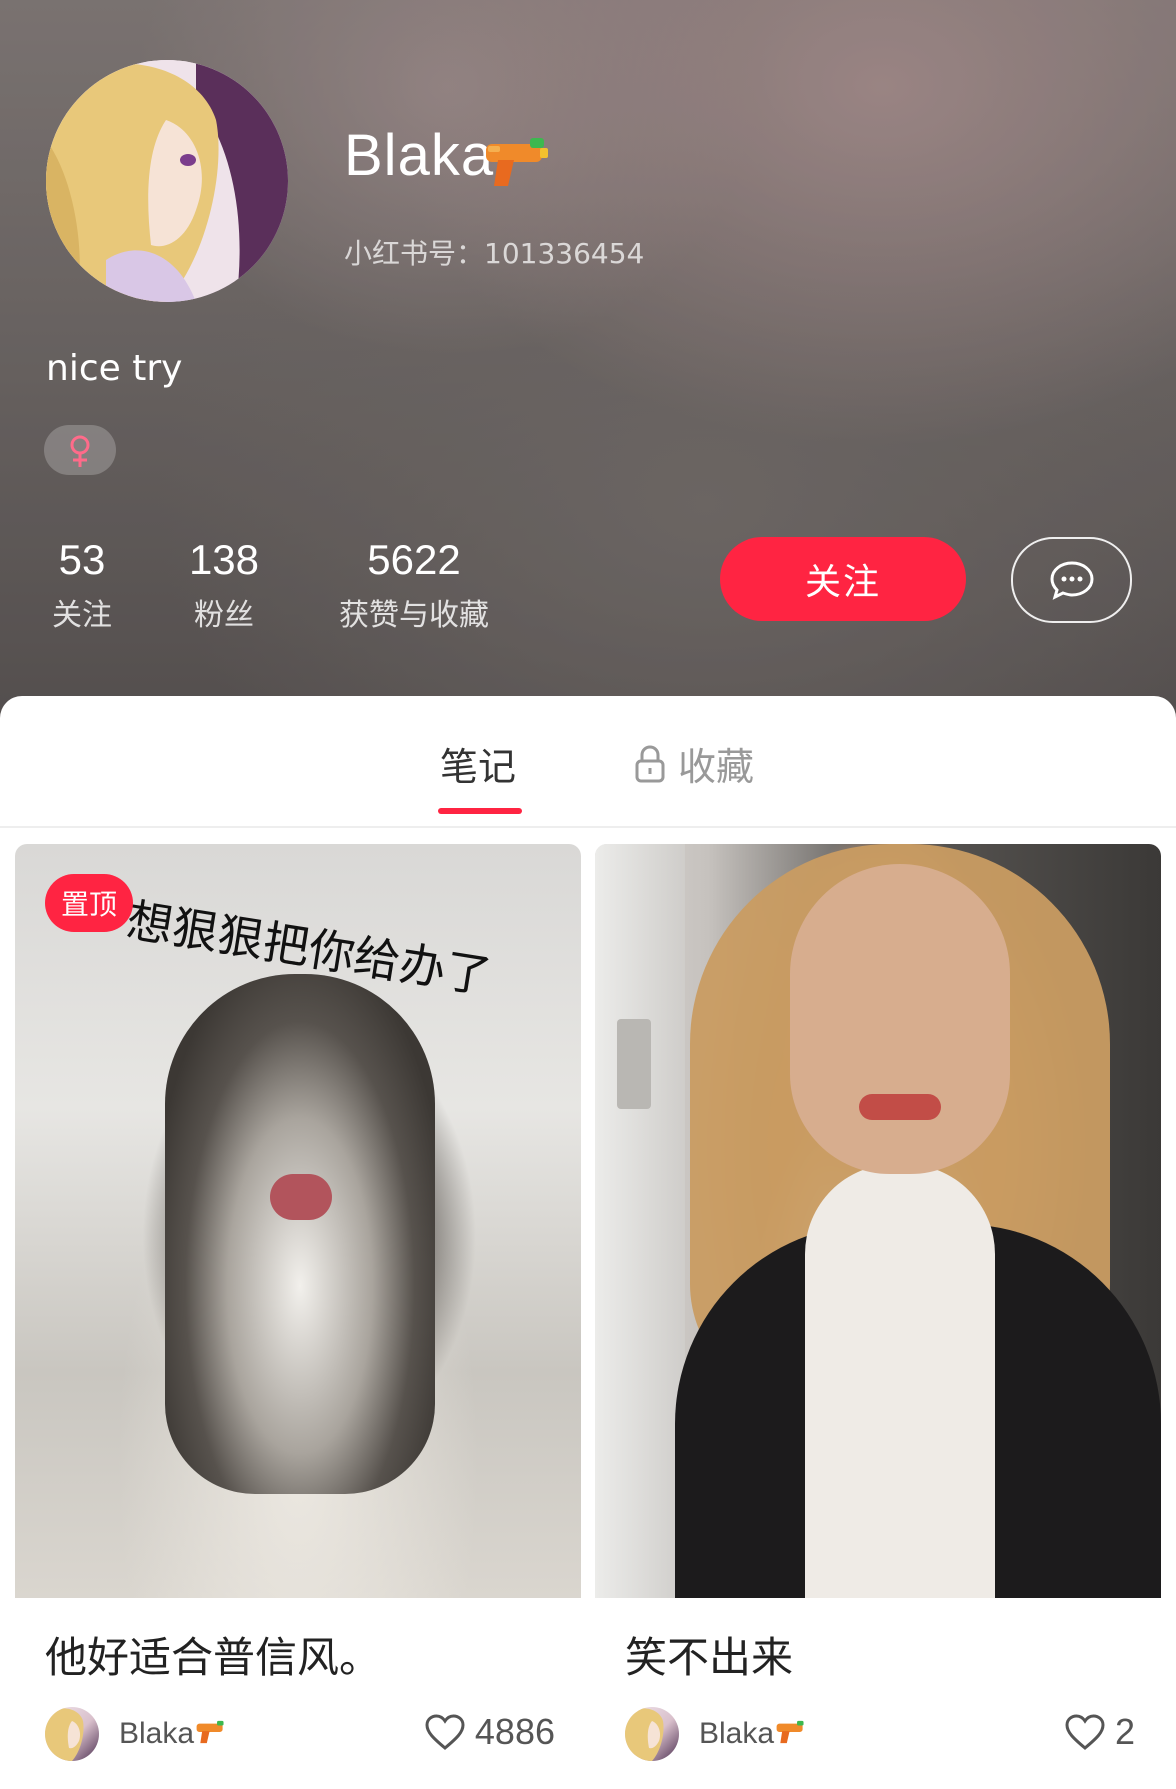 The height and width of the screenshot is (1789, 1176). What do you see at coordinates (114, 368) in the screenshot?
I see `profile-bio: nice try` at bounding box center [114, 368].